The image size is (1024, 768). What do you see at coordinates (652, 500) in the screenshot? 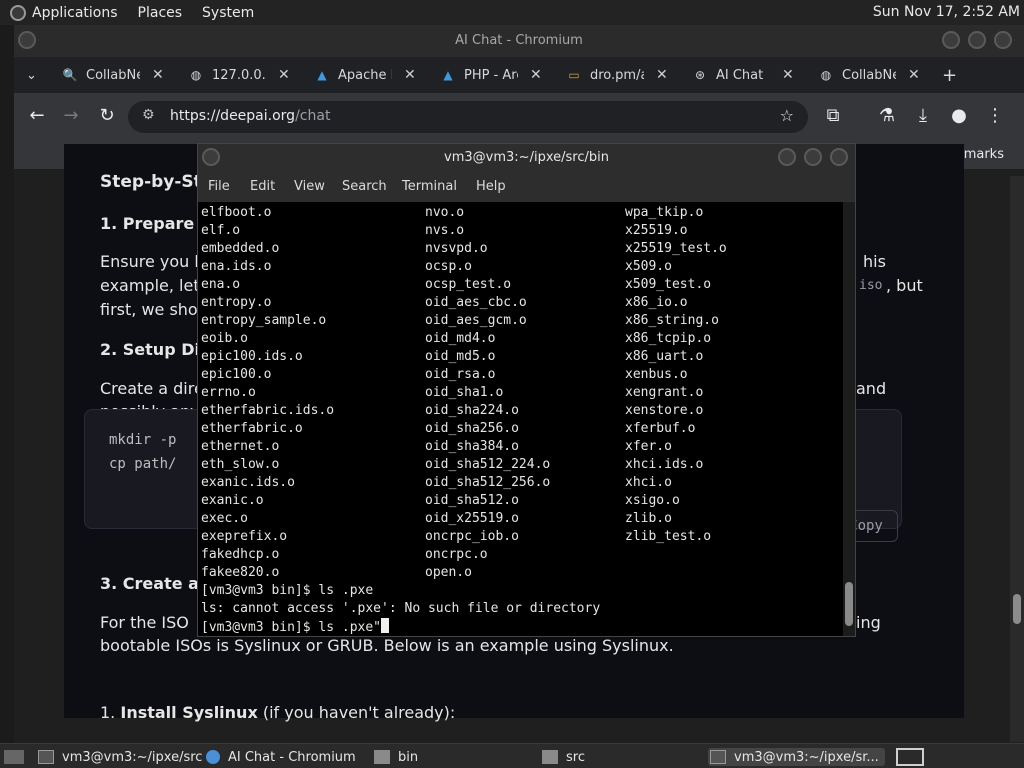
I see `file-entry: xsigo.o` at bounding box center [652, 500].